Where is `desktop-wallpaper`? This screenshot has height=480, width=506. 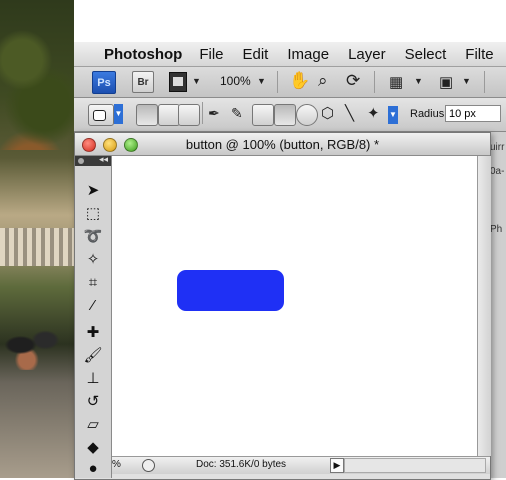 desktop-wallpaper is located at coordinates (37, 239).